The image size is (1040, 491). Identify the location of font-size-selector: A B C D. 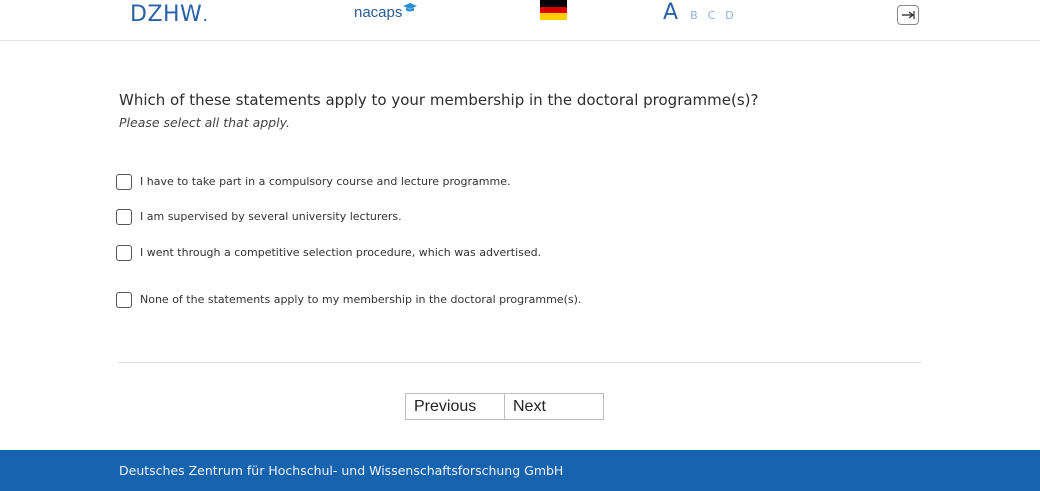
(698, 13).